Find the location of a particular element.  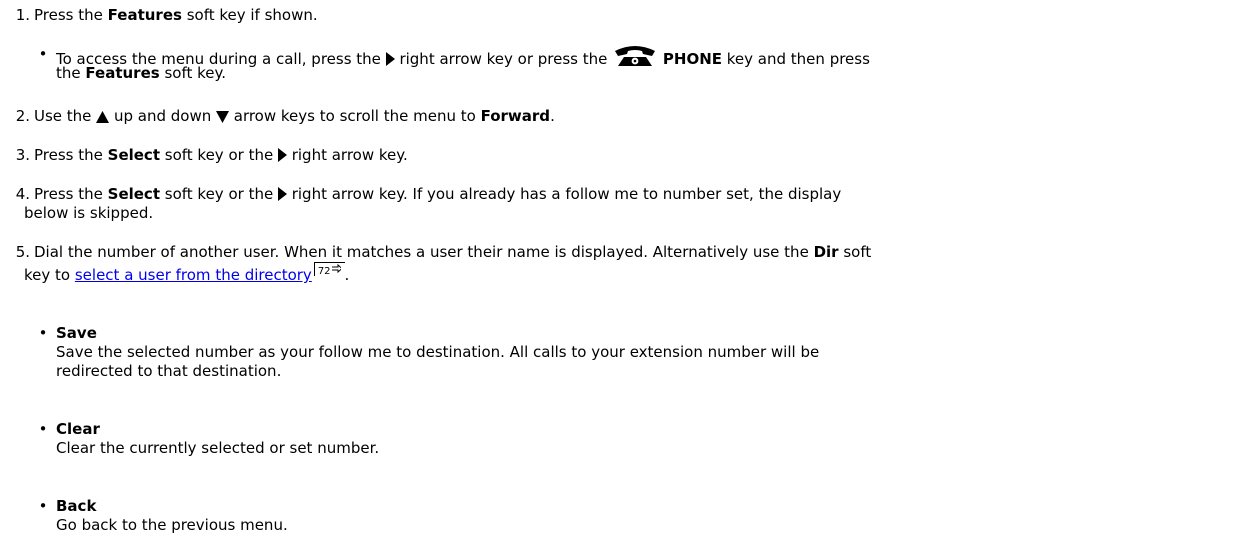

step-text: Press the Features soft key if shown. is located at coordinates (176, 15).